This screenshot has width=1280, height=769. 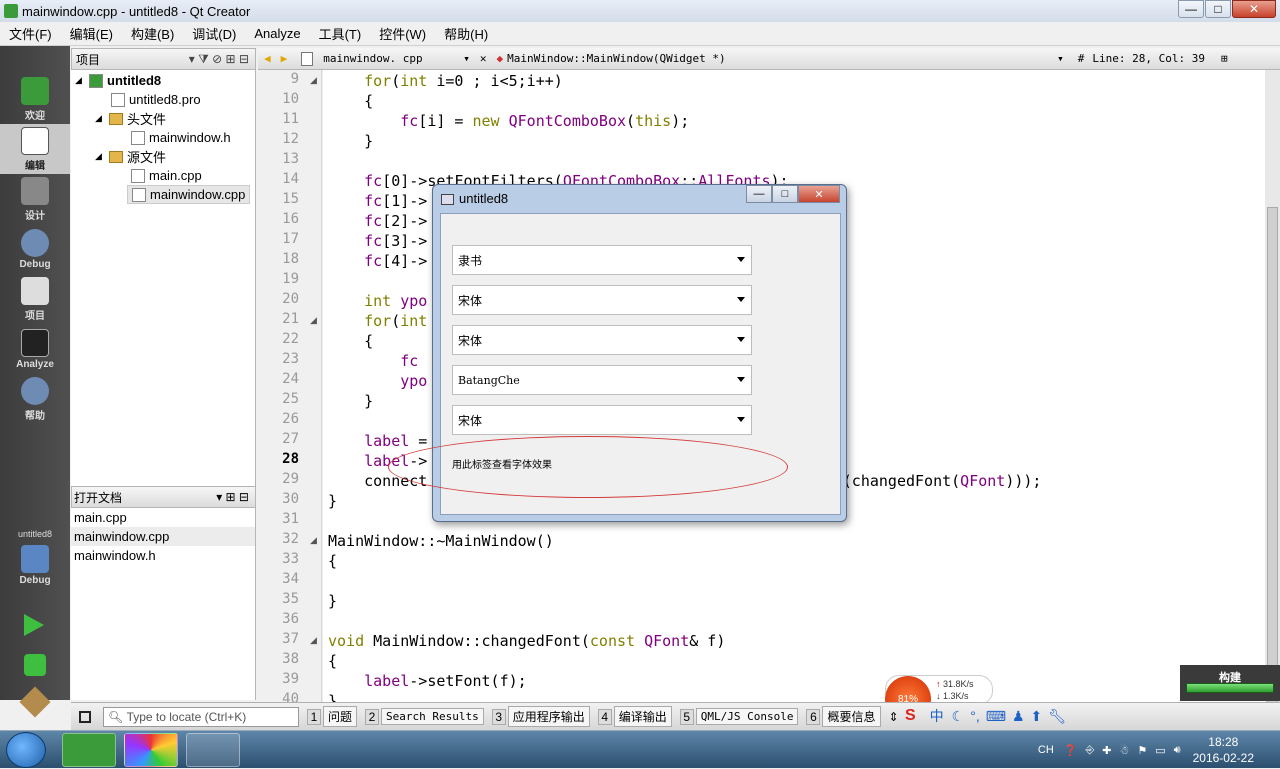 I want to click on tree-project: ◢ untitled8, so click(x=118, y=80).